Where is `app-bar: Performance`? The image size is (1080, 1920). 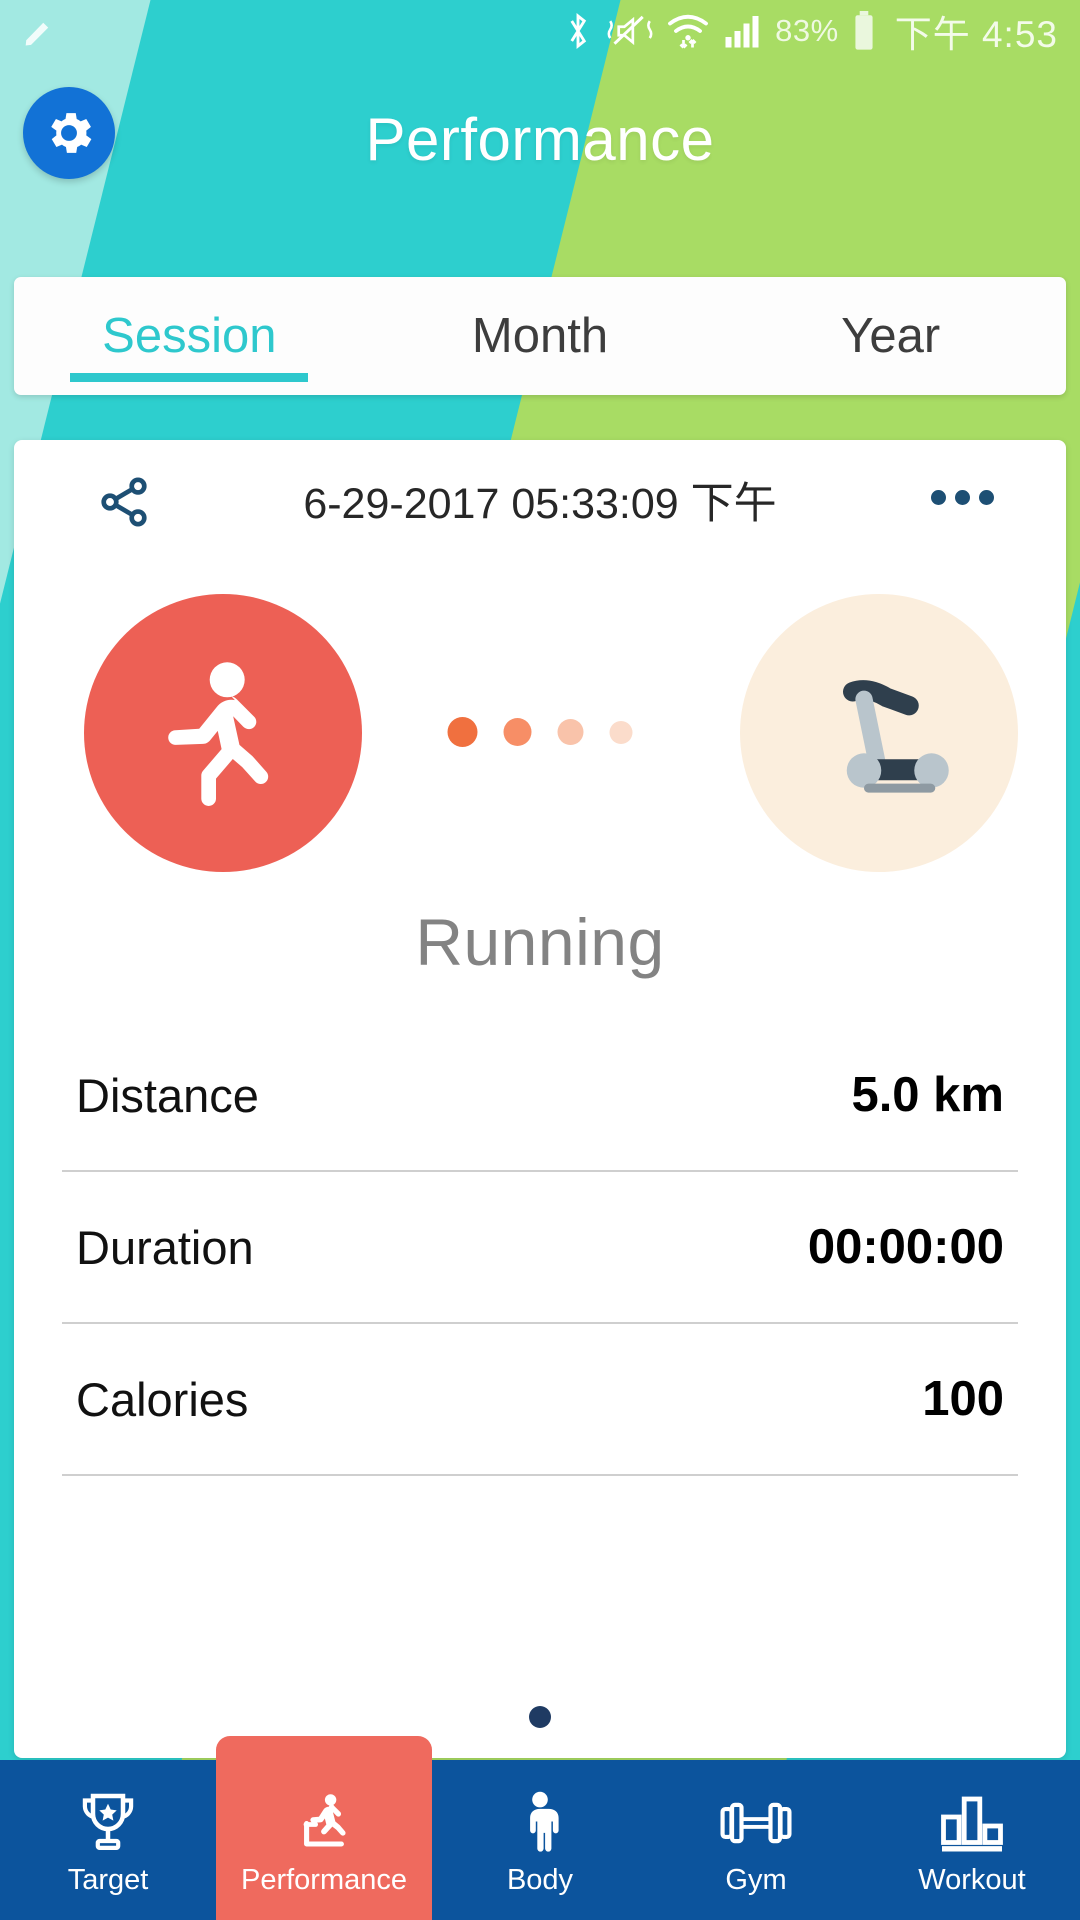
app-bar: Performance is located at coordinates (540, 139).